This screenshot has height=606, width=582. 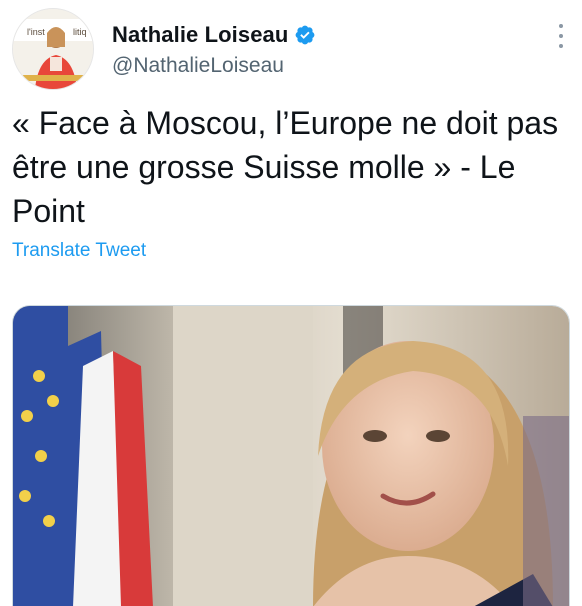 What do you see at coordinates (53, 49) in the screenshot?
I see `avatar: l'inst litiq` at bounding box center [53, 49].